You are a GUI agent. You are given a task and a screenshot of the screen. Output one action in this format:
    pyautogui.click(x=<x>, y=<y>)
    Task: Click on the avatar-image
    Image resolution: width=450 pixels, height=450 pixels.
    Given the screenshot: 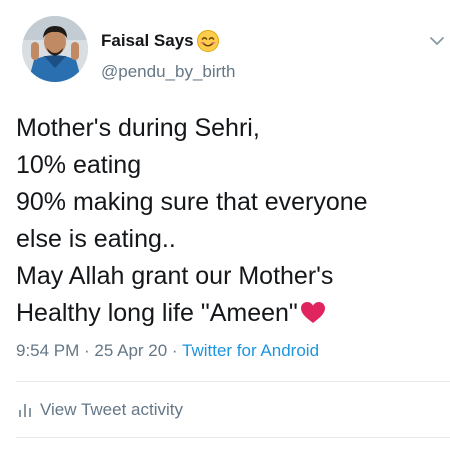 What is the action you would take?
    pyautogui.click(x=55, y=49)
    